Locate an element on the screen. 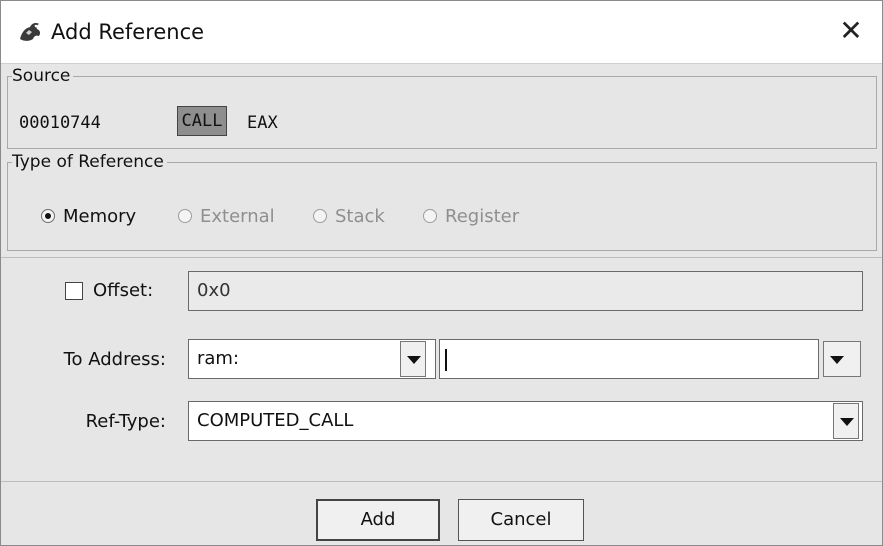 The image size is (883, 546). ref-type-label: Ref-Type: is located at coordinates (125, 421).